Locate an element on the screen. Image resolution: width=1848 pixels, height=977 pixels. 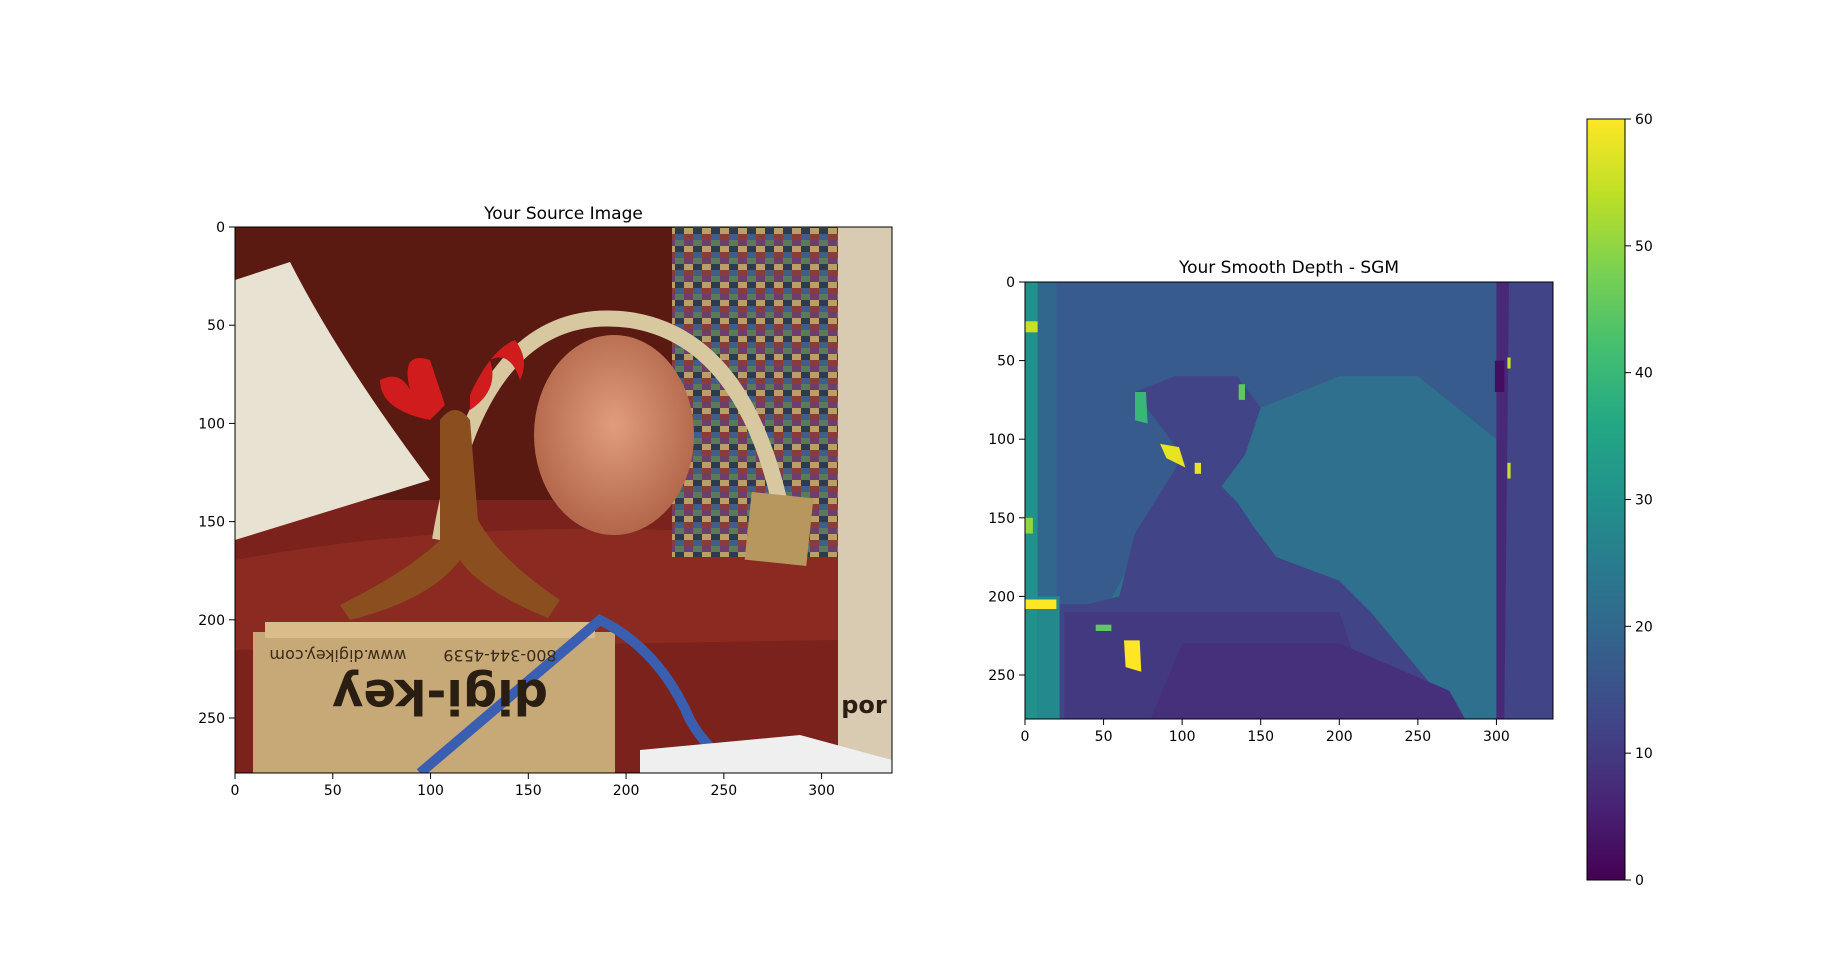
source-ytick-label: 100 is located at coordinates (211, 424).